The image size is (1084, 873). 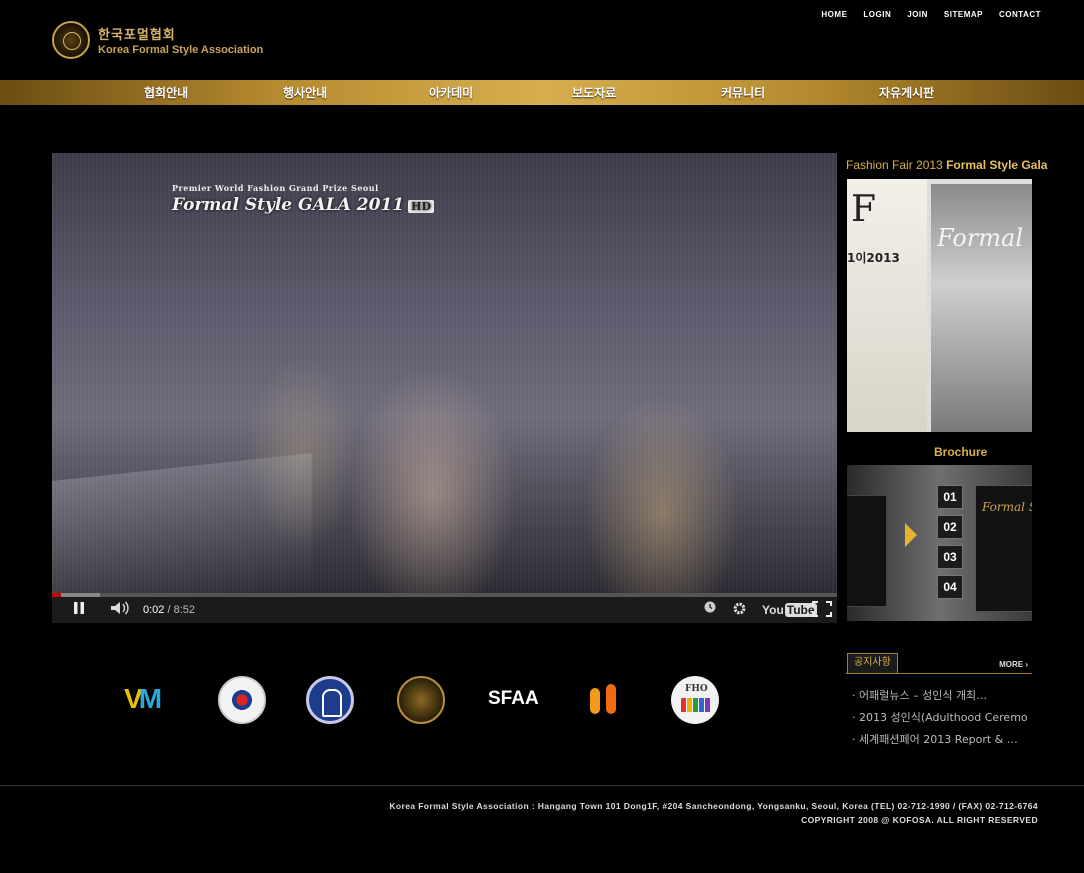 What do you see at coordinates (980, 238) in the screenshot?
I see `fair-poster-gala-text: Formal` at bounding box center [980, 238].